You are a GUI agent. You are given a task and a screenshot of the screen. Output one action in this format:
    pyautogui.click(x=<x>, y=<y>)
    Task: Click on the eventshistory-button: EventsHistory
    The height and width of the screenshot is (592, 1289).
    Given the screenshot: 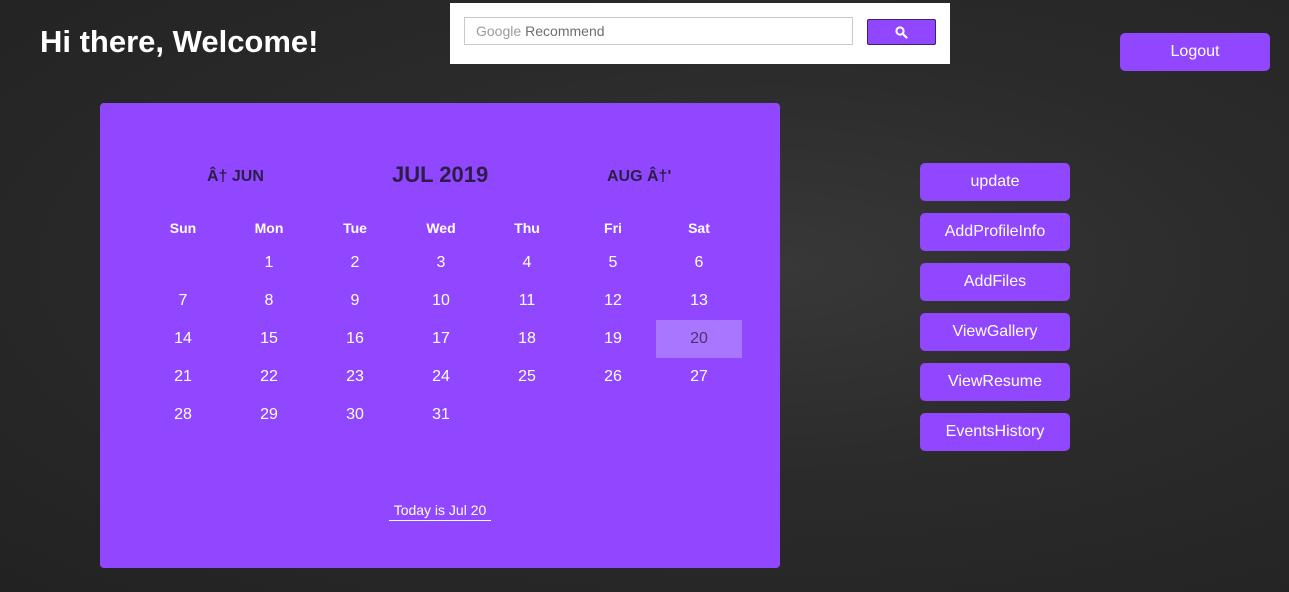 What is the action you would take?
    pyautogui.click(x=995, y=432)
    